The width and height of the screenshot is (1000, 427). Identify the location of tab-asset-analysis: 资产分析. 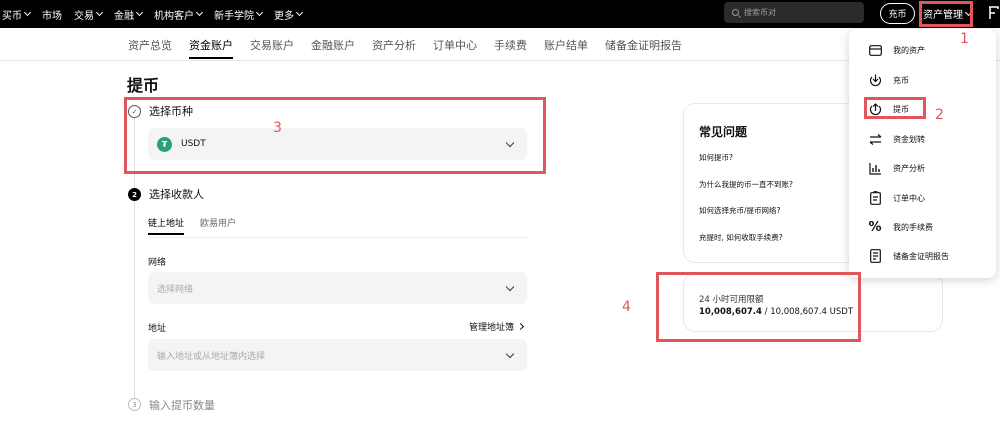
(394, 48).